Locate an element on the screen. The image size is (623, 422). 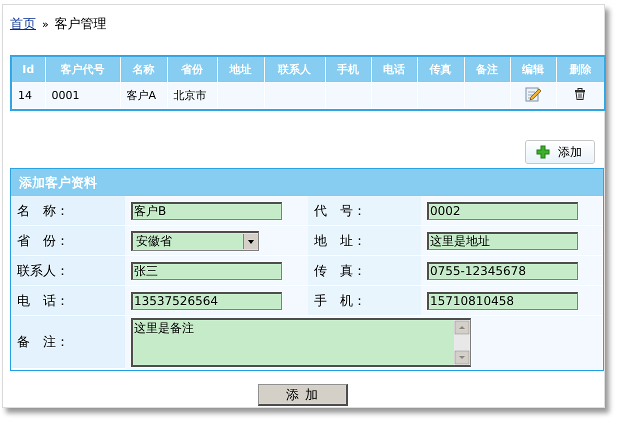
field-label: 名 称： is located at coordinates (43, 211).